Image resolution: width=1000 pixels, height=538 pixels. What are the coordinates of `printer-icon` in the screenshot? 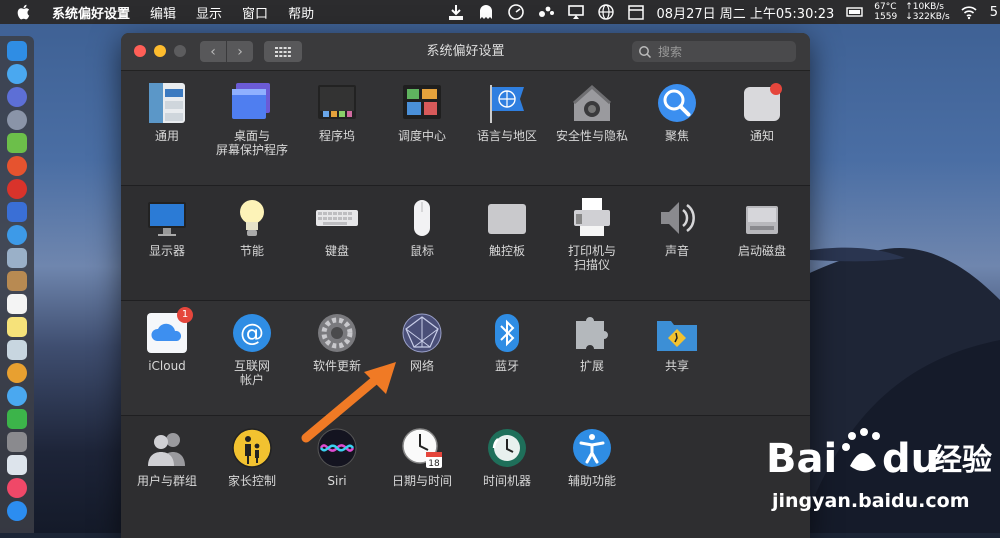 It's located at (592, 217).